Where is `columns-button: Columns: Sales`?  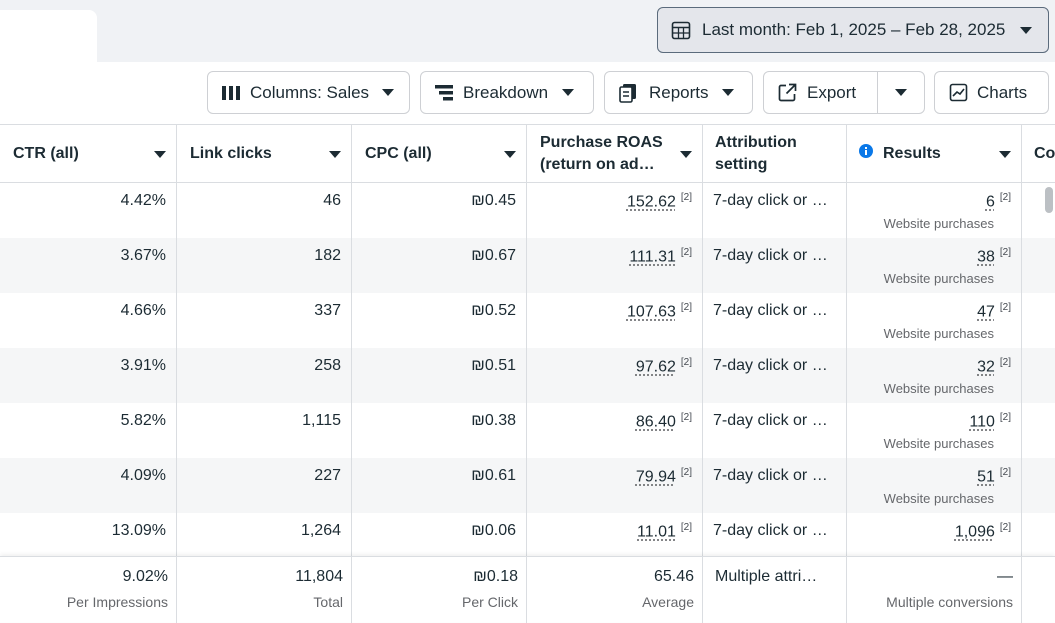
columns-button: Columns: Sales is located at coordinates (308, 92).